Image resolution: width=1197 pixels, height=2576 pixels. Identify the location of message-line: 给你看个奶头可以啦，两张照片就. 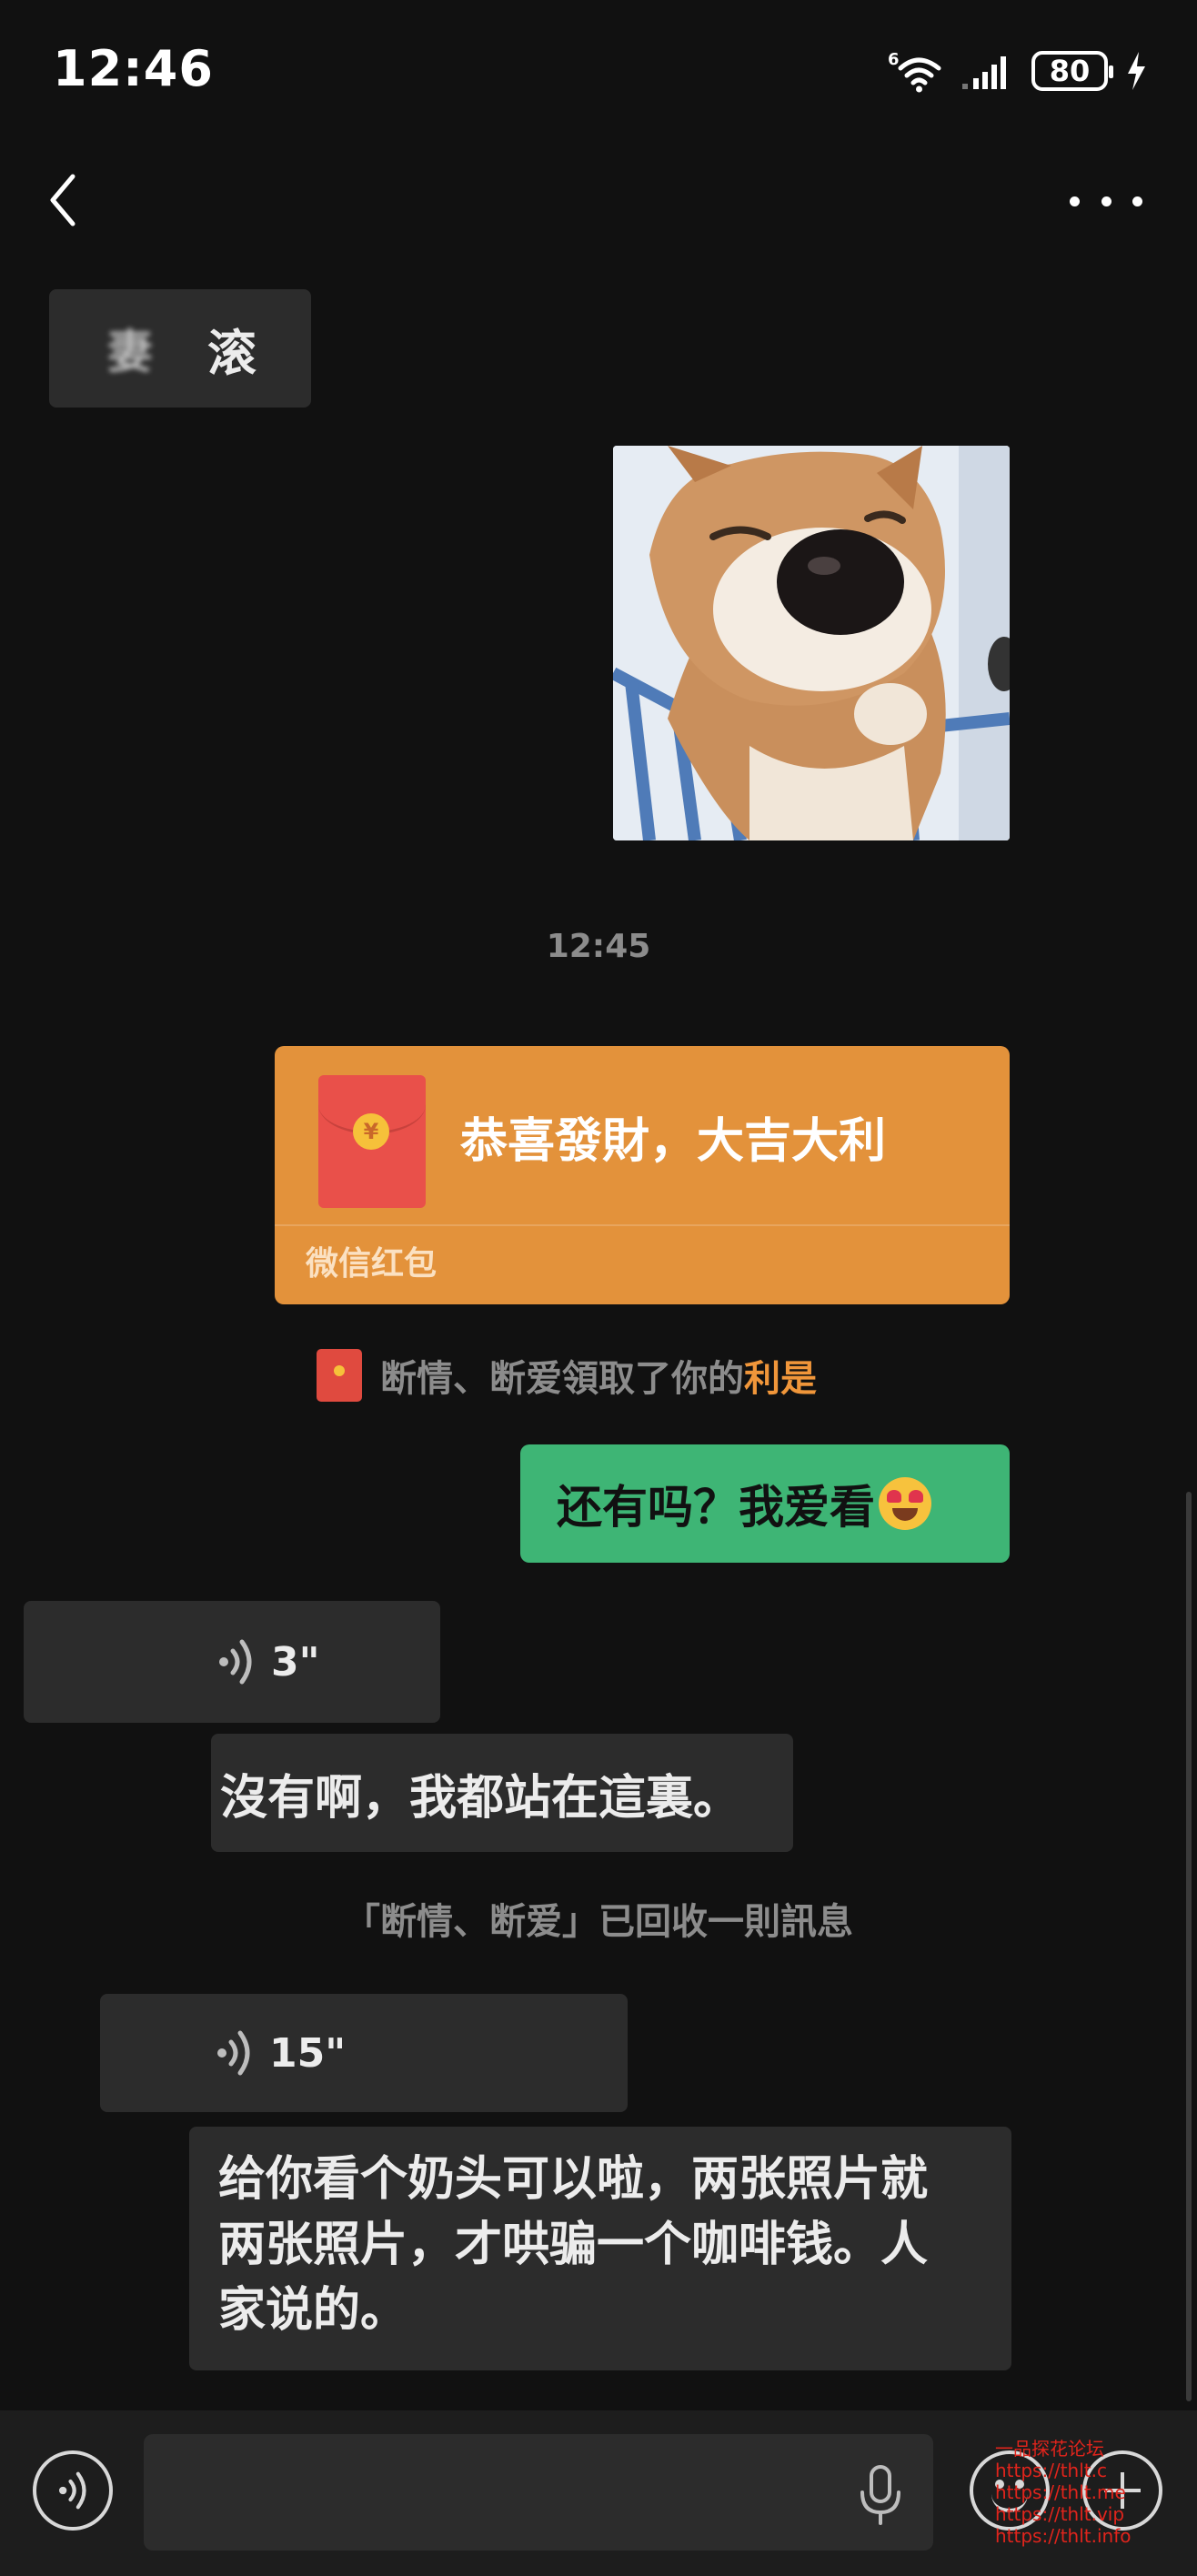
(573, 2179).